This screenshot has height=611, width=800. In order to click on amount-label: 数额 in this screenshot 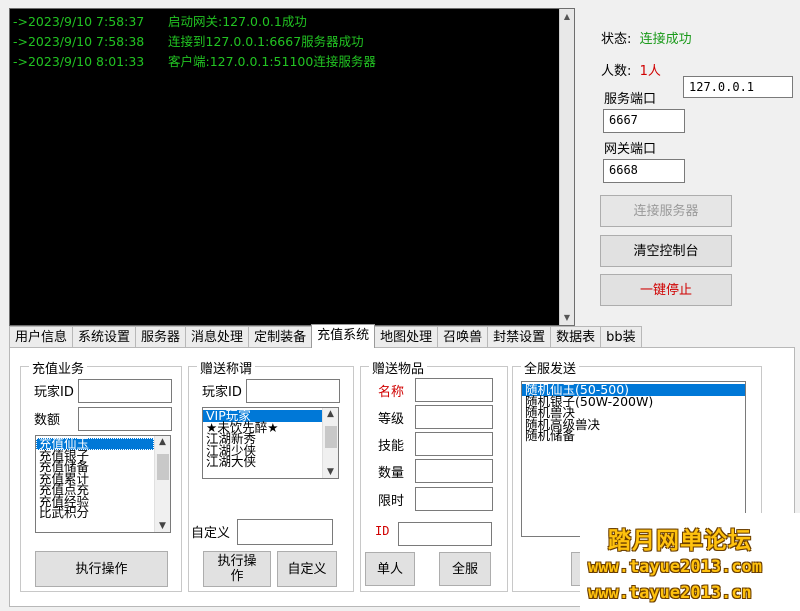, I will do `click(47, 420)`.